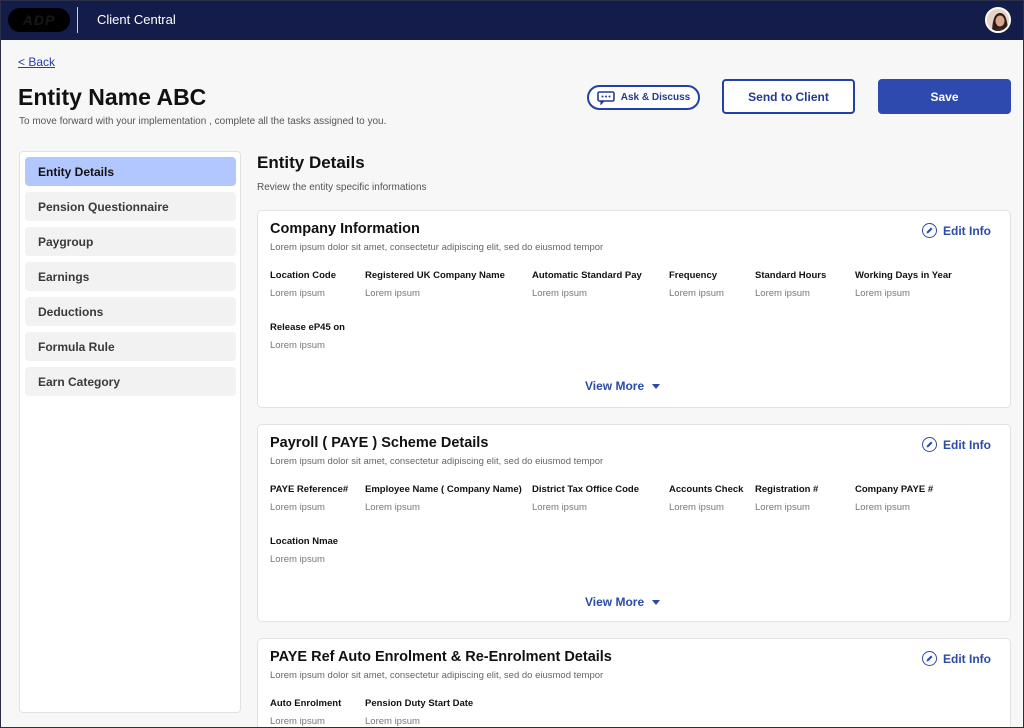 The height and width of the screenshot is (728, 1024). I want to click on field-location-name: Location Nmae Lorem ipsum, so click(304, 550).